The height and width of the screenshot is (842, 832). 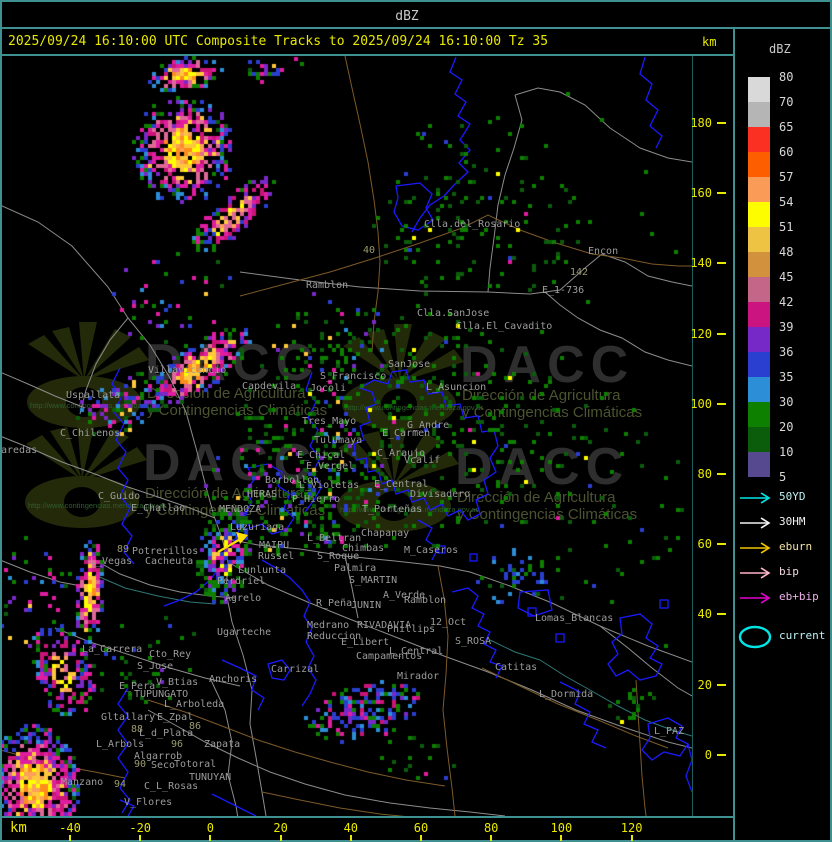 What do you see at coordinates (603, 251) in the screenshot?
I see `place-label: Encon` at bounding box center [603, 251].